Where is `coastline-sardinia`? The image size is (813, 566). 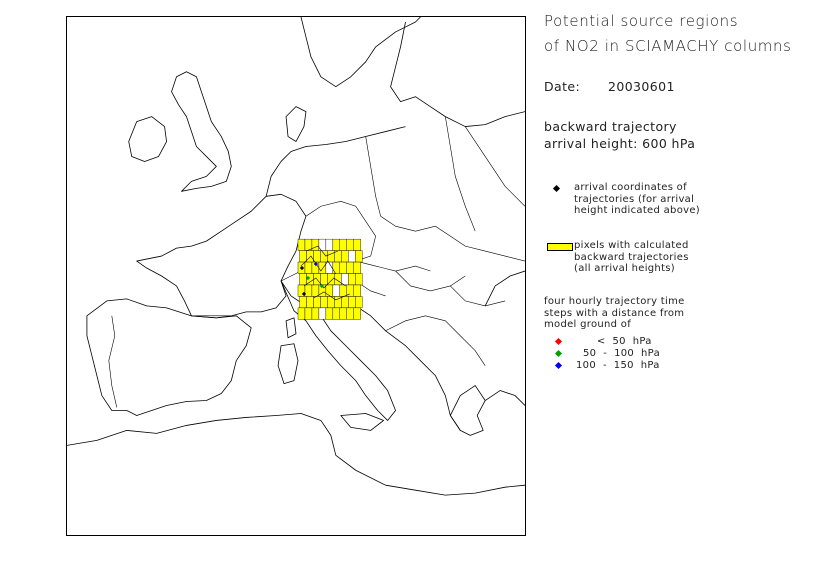
coastline-sardinia is located at coordinates (288, 363).